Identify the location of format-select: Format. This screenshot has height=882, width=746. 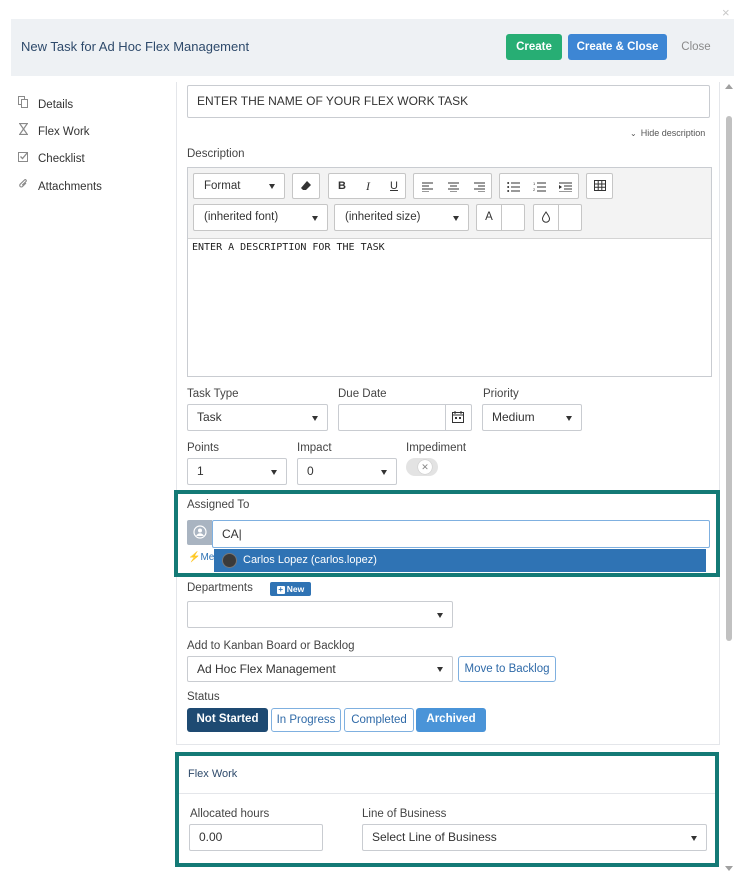
(239, 186).